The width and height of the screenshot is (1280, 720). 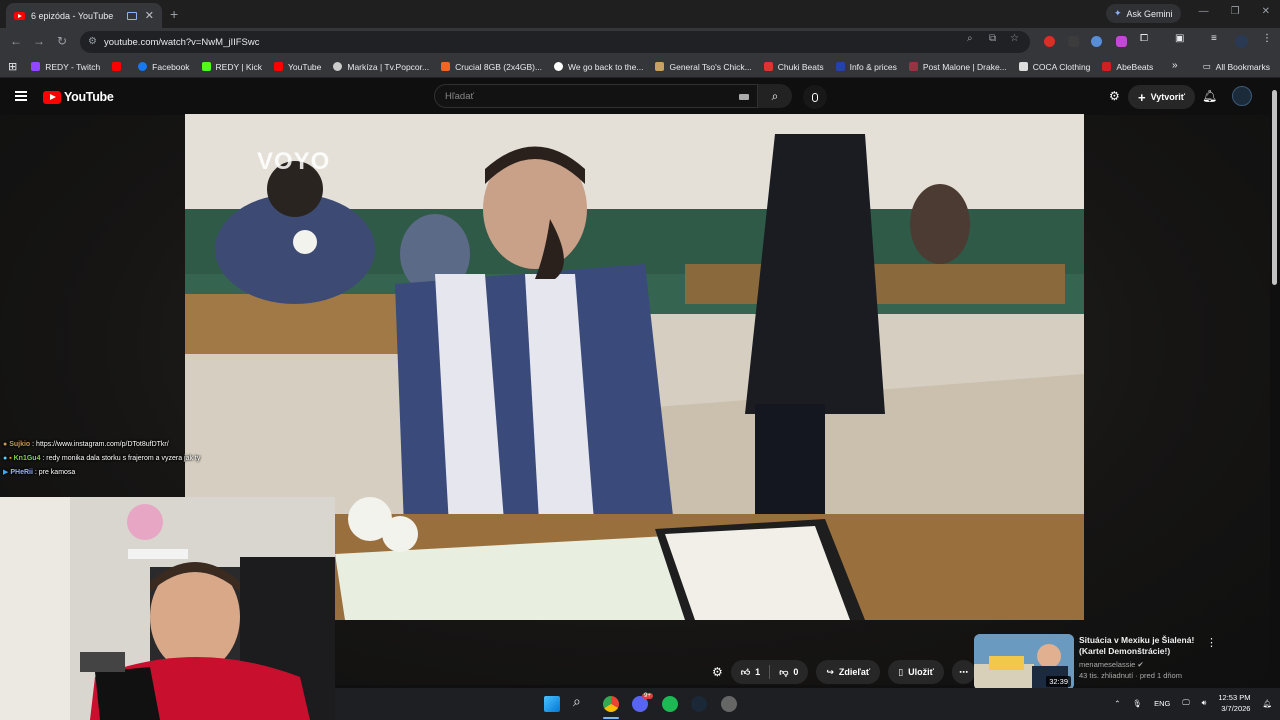 I want to click on extension-blue-icon, so click(x=1096, y=41).